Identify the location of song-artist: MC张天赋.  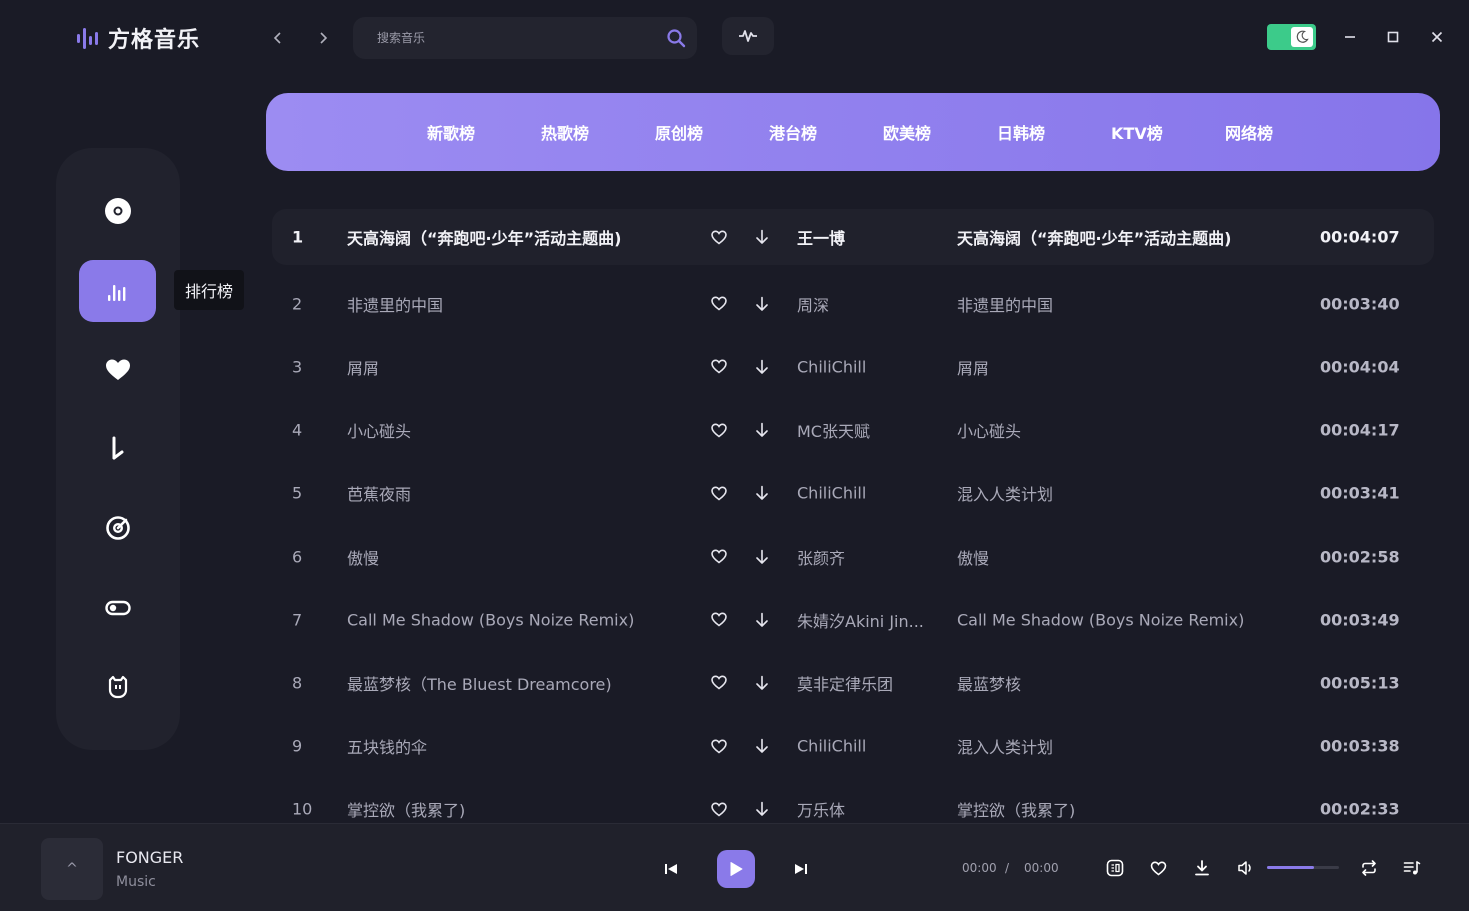
(867, 430).